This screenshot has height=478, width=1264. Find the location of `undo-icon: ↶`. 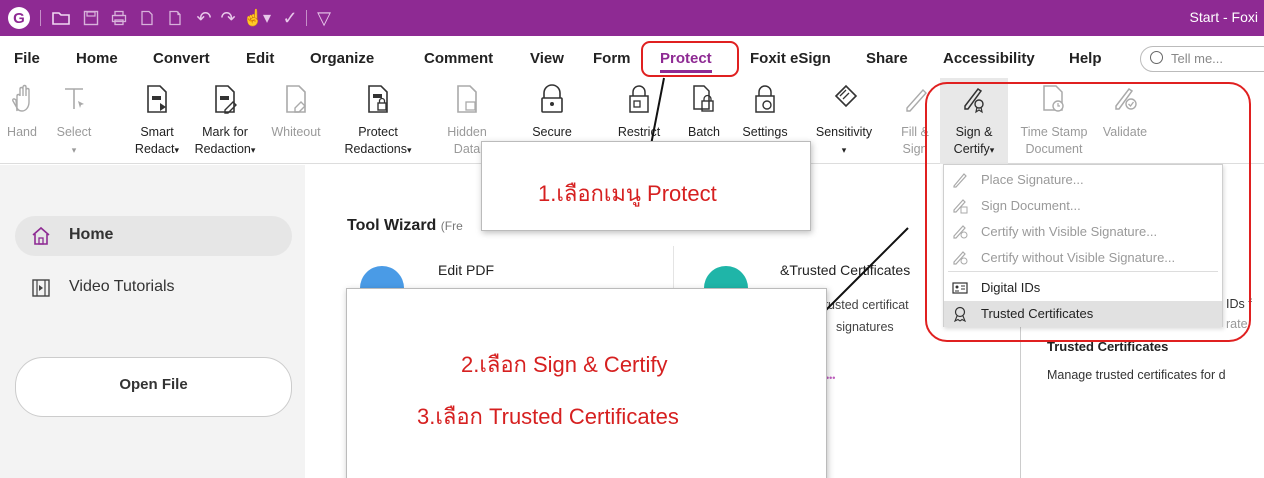

undo-icon: ↶ is located at coordinates (204, 18).